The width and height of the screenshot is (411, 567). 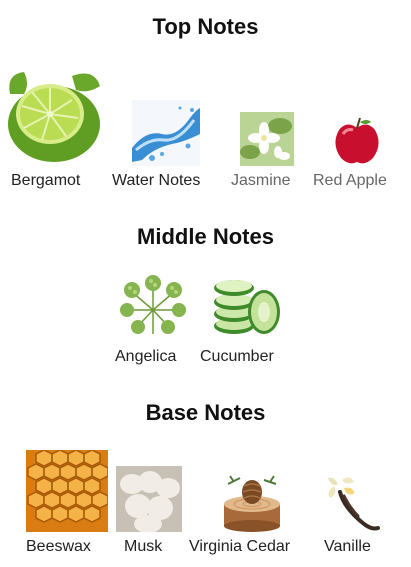 What do you see at coordinates (252, 503) in the screenshot?
I see `cedar-log-icon` at bounding box center [252, 503].